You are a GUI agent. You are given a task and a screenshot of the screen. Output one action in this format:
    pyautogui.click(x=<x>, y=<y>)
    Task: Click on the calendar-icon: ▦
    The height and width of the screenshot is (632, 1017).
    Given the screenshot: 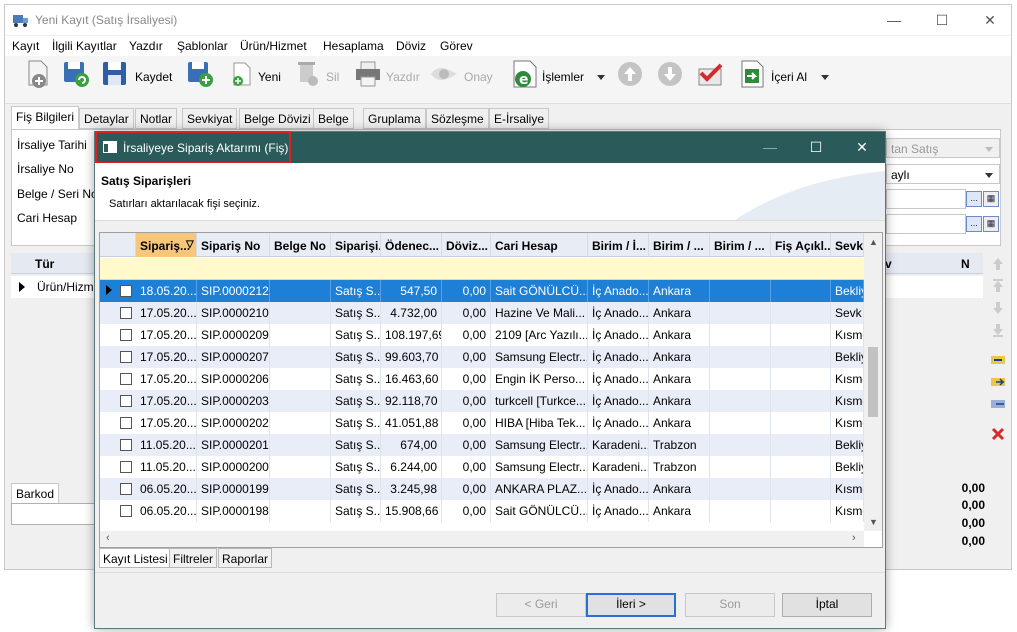 What is the action you would take?
    pyautogui.click(x=991, y=199)
    